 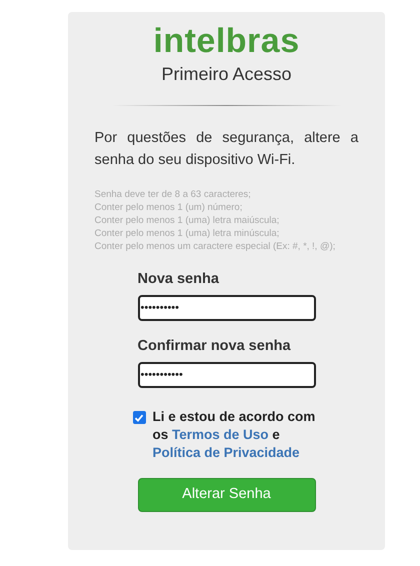 I want to click on change-password-button: Alterar Senha, so click(x=227, y=495).